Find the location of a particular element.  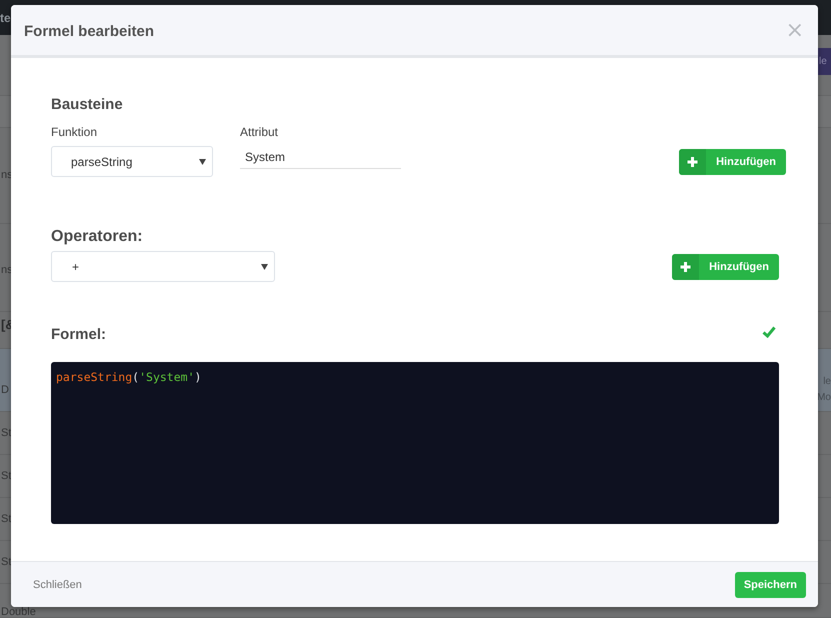

section-heading: Operatoren: is located at coordinates (97, 237).